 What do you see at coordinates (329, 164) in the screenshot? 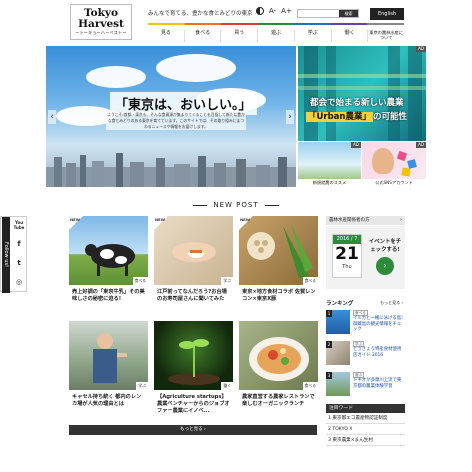
I see `banner-new-farming: AD 新規就農のススメ` at bounding box center [329, 164].